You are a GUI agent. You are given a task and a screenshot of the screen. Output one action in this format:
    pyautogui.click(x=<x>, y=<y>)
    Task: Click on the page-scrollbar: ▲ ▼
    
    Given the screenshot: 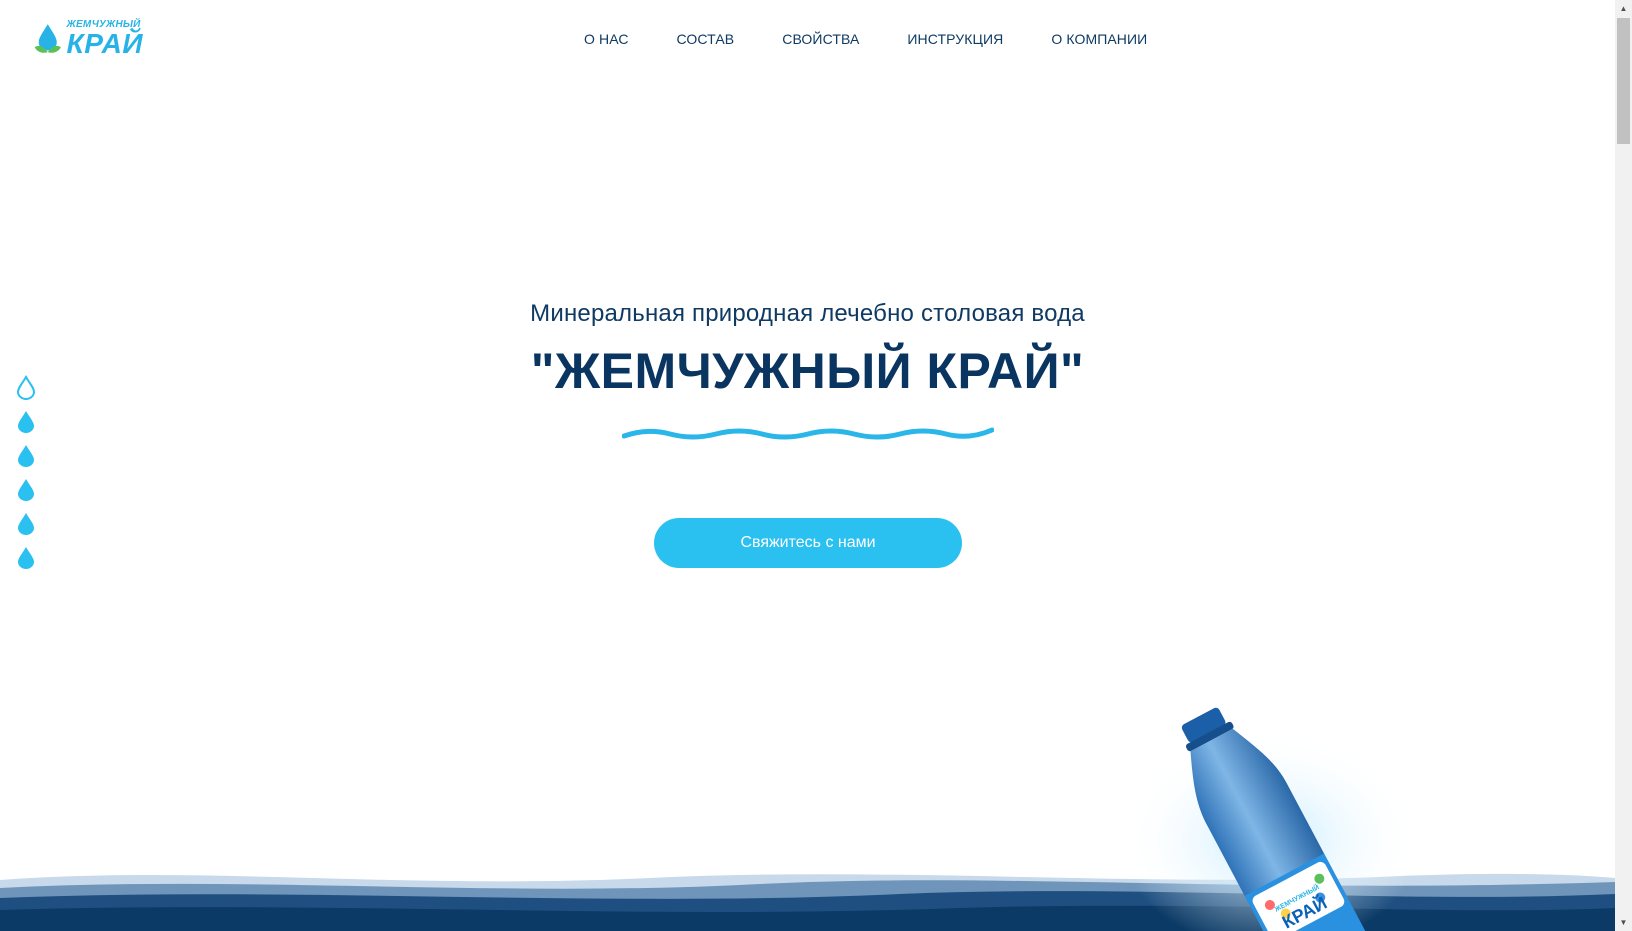 What is the action you would take?
    pyautogui.click(x=1623, y=465)
    